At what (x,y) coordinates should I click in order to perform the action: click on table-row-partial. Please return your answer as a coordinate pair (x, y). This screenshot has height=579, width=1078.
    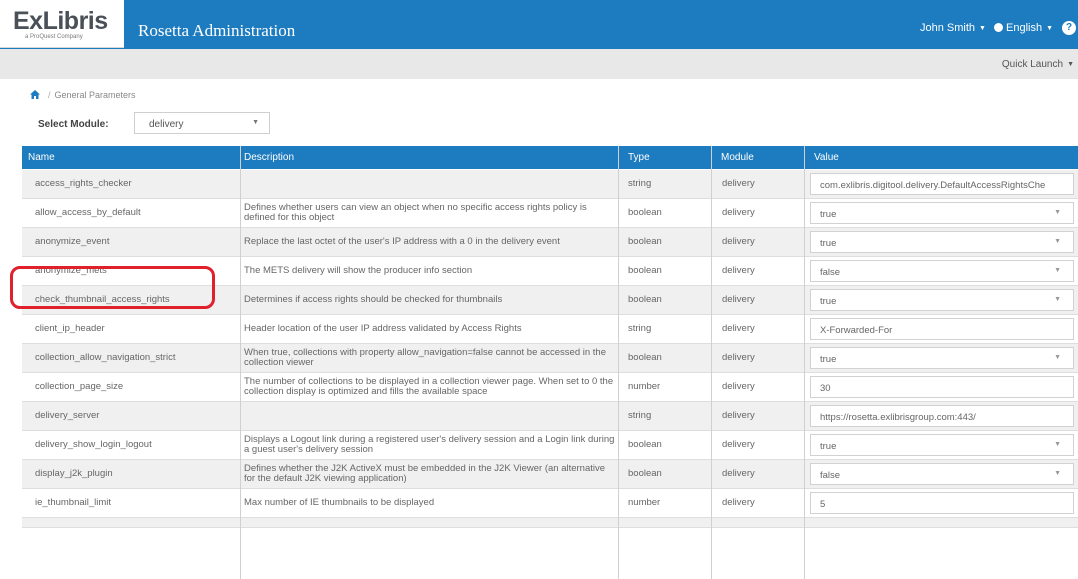
    Looking at the image, I should click on (550, 523).